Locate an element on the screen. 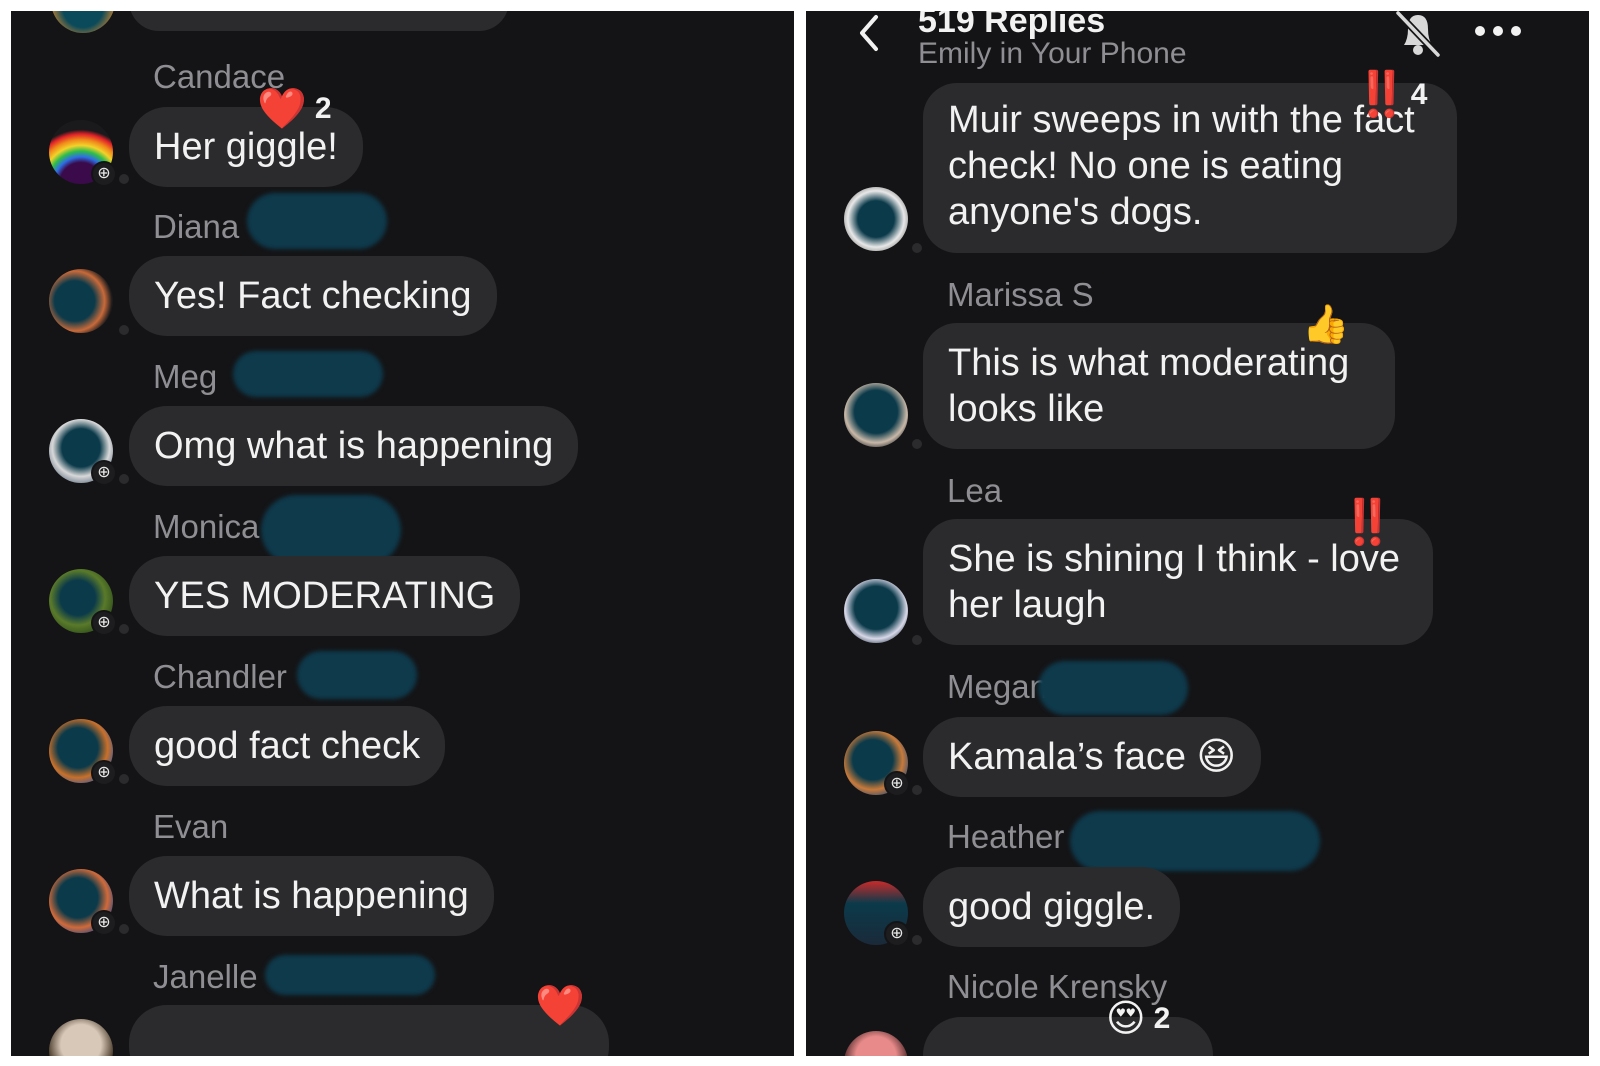 This screenshot has height=1066, width=1600. message-bubble: YES MODERATING is located at coordinates (325, 596).